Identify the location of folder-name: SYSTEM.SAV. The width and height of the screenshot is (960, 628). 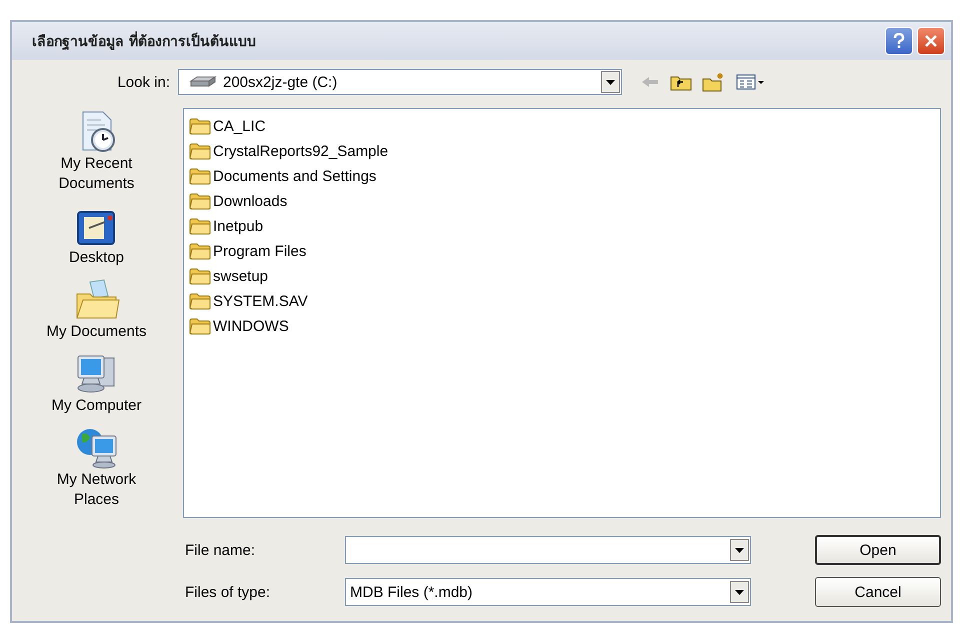
(260, 301).